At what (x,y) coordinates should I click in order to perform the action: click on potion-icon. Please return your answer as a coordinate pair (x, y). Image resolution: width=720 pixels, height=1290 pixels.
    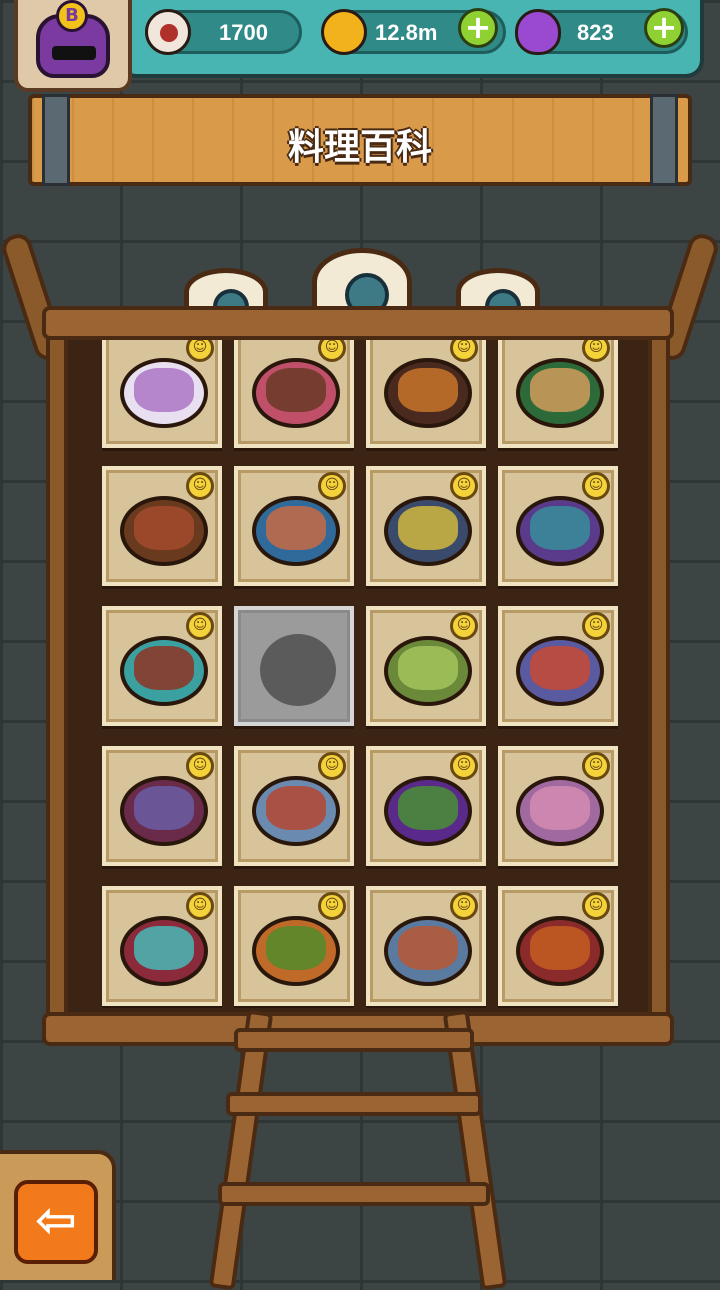
    Looking at the image, I should click on (538, 32).